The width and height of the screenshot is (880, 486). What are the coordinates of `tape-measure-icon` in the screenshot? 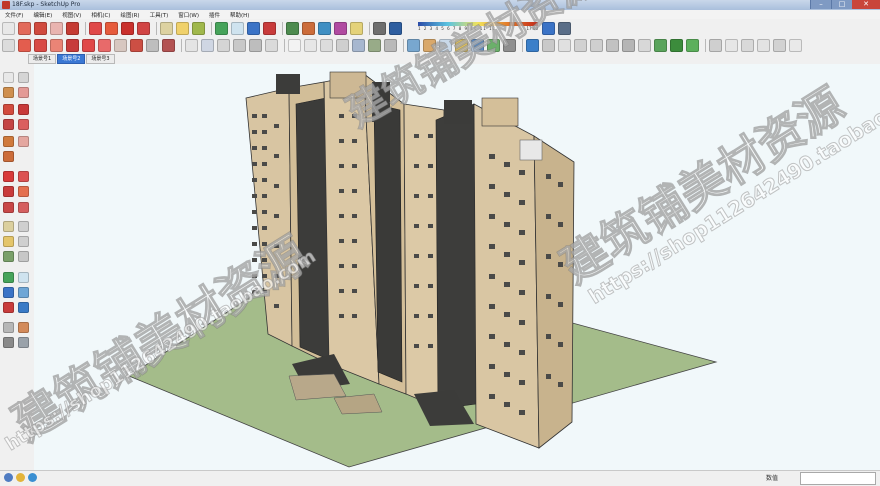 It's located at (166, 28).